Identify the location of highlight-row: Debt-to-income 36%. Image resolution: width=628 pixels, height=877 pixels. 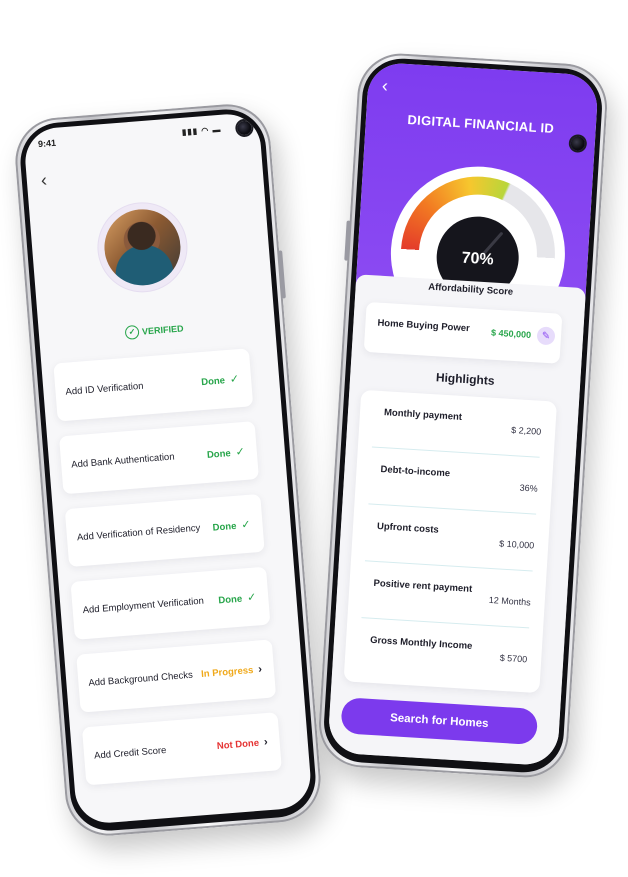
(454, 481).